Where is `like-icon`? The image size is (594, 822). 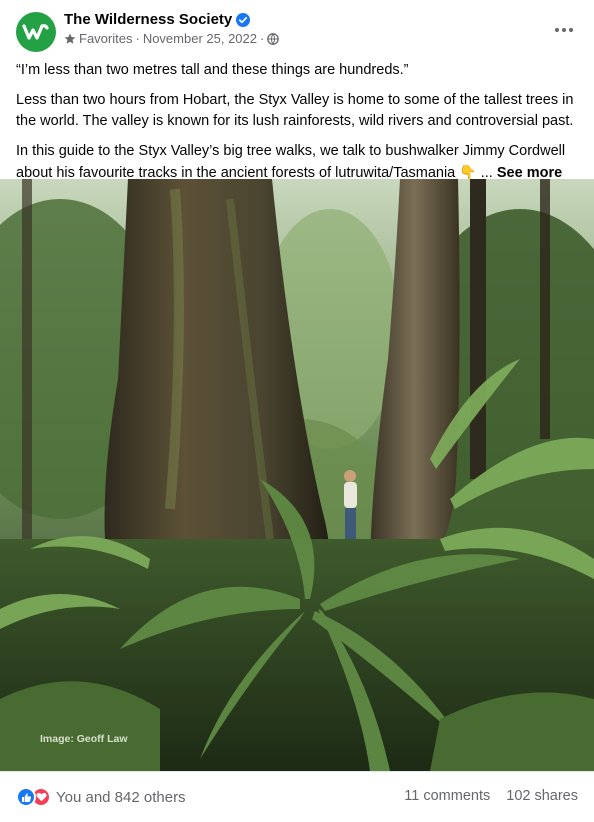
like-icon is located at coordinates (26, 797).